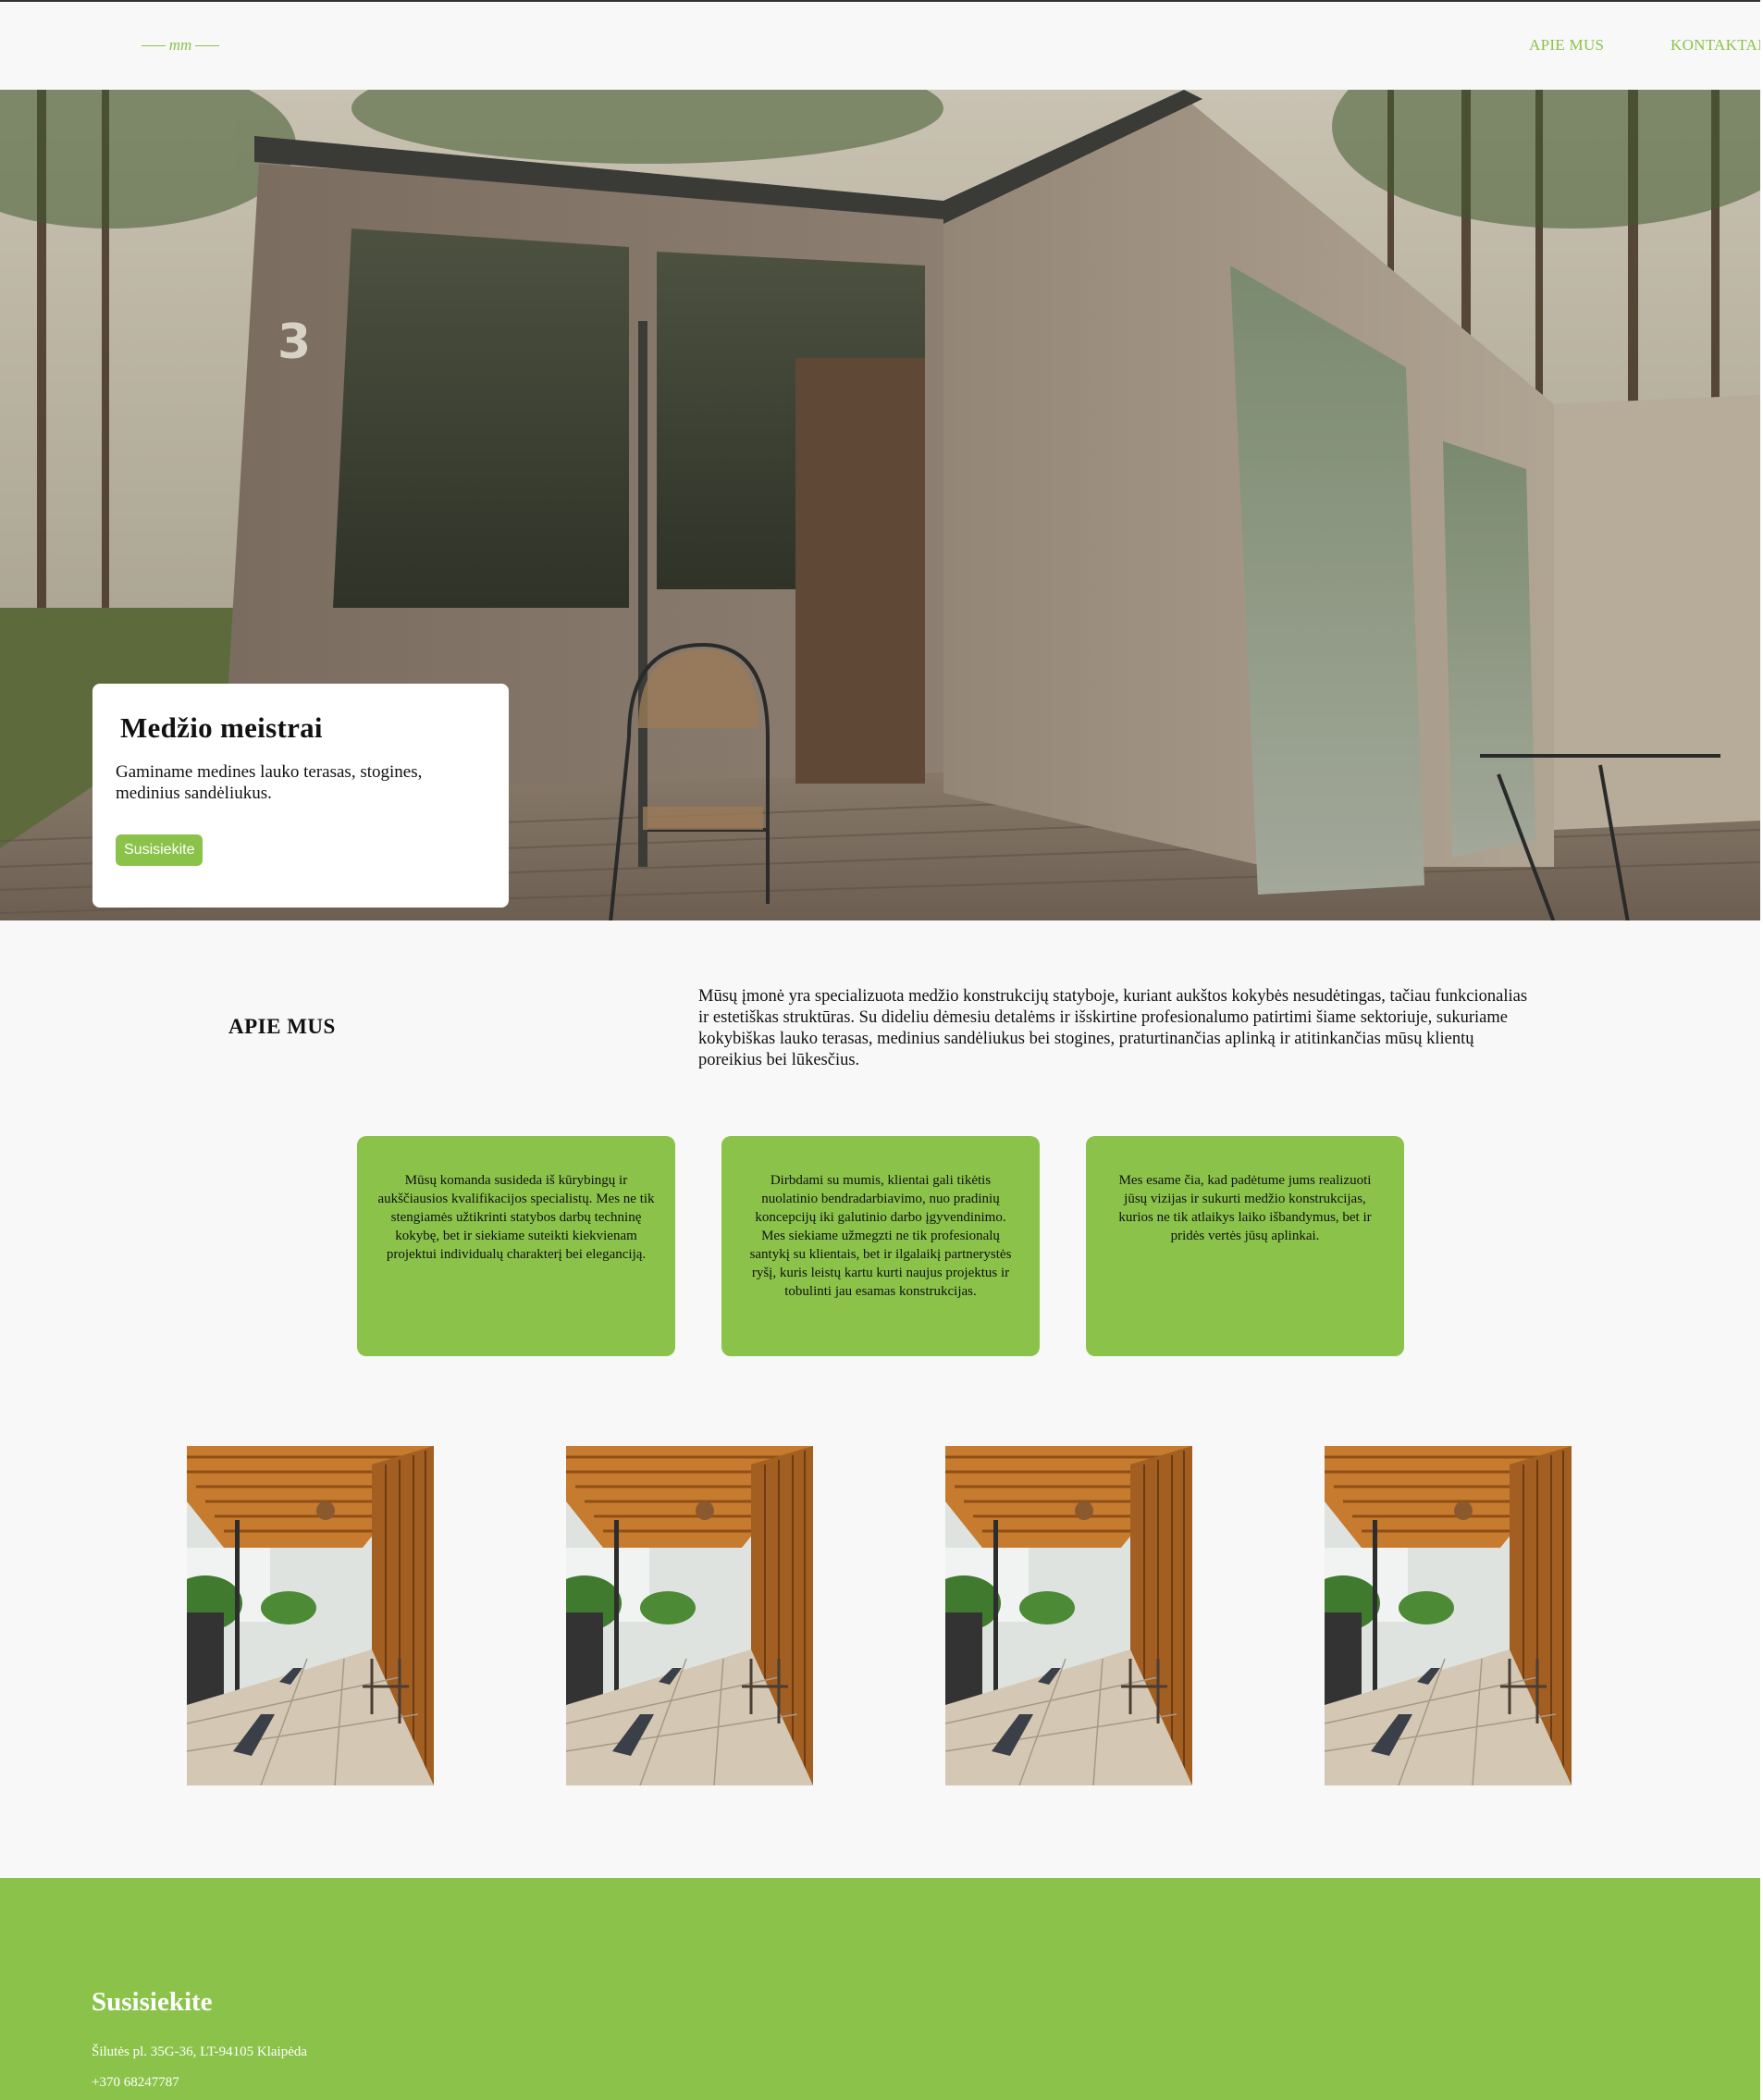 The height and width of the screenshot is (2100, 1763). I want to click on about-title: APIE MUS, so click(282, 1026).